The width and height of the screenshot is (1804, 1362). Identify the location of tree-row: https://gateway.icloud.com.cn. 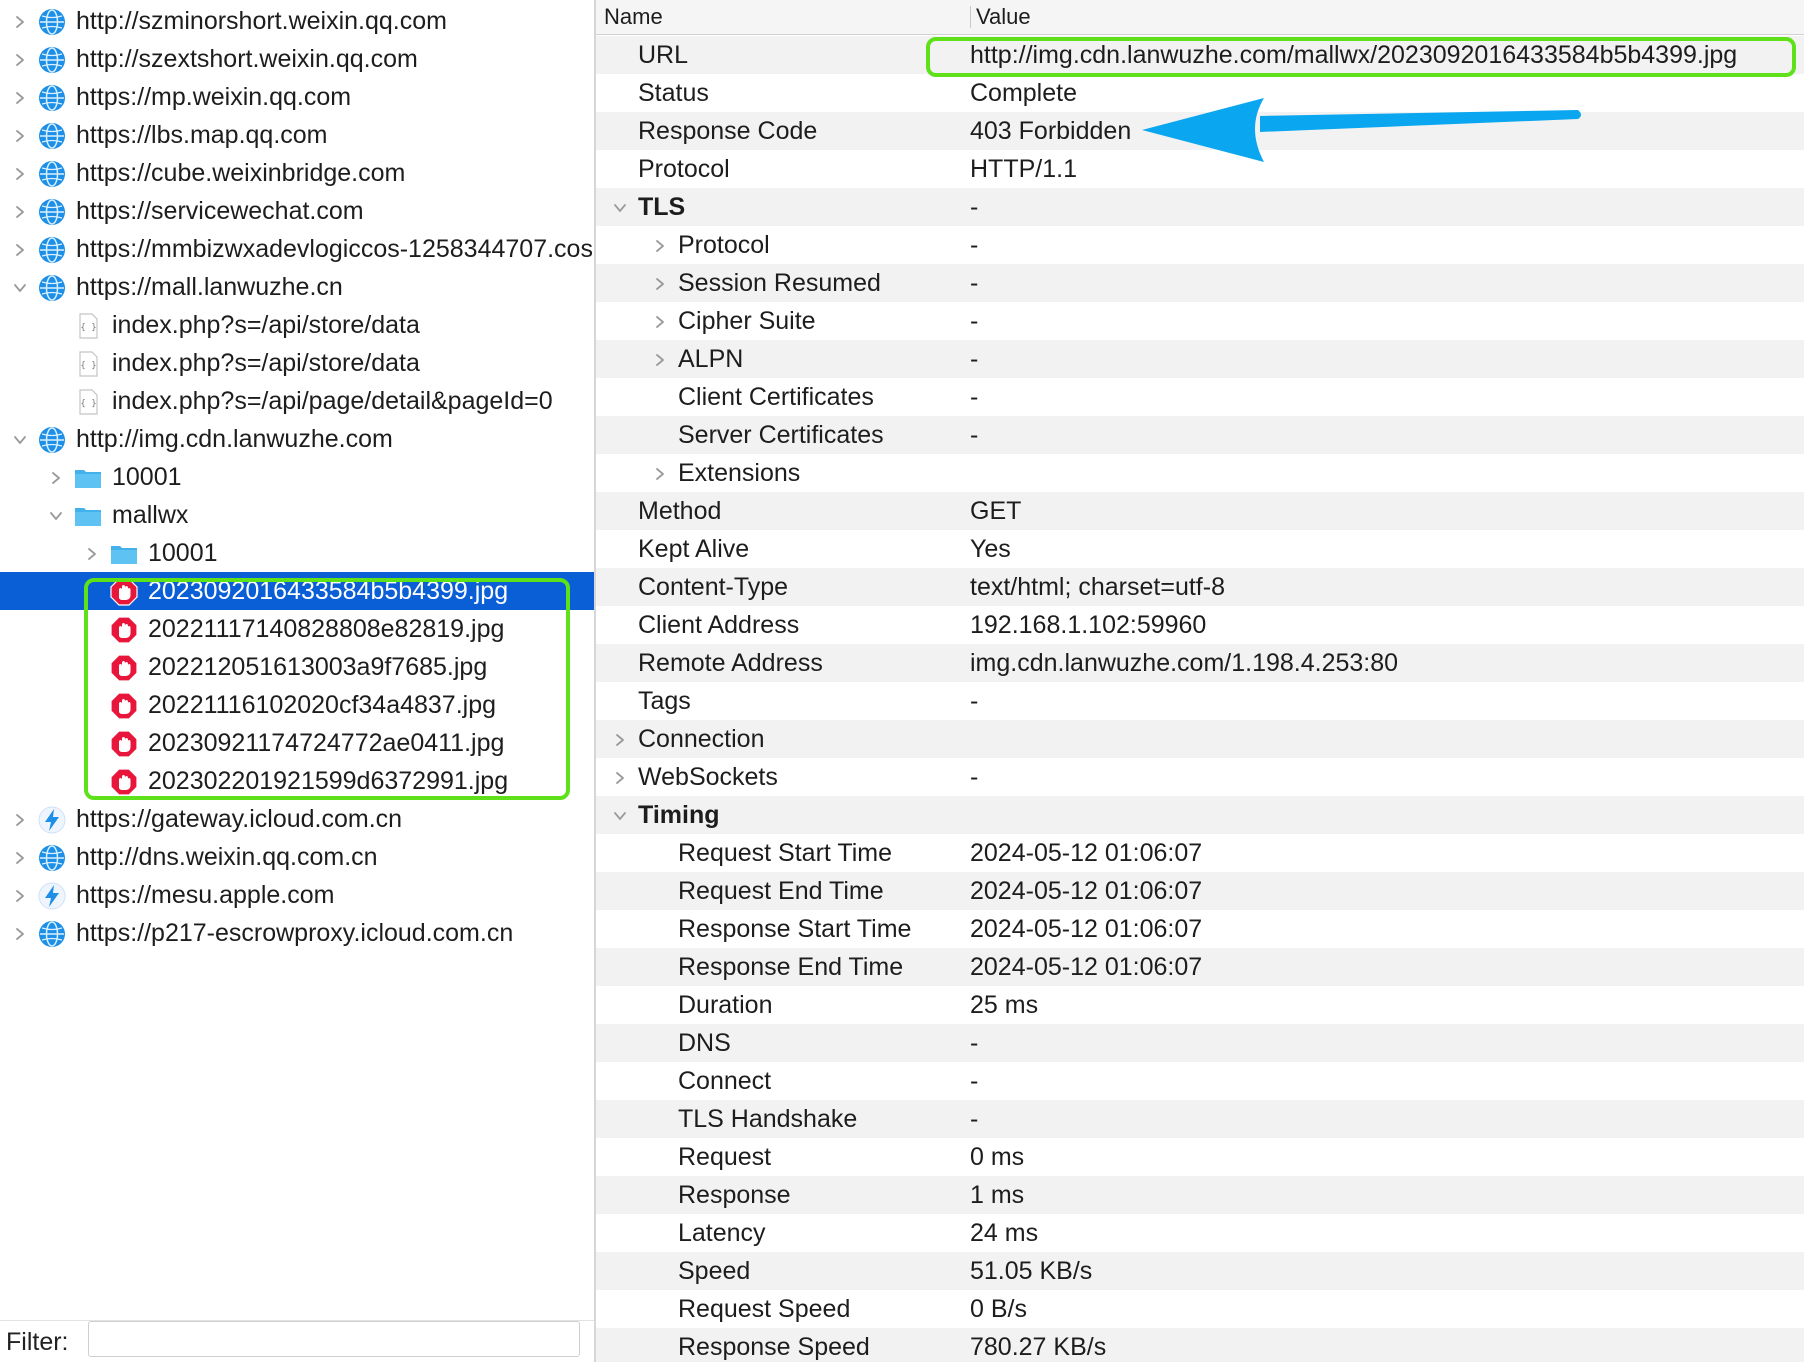
(297, 819).